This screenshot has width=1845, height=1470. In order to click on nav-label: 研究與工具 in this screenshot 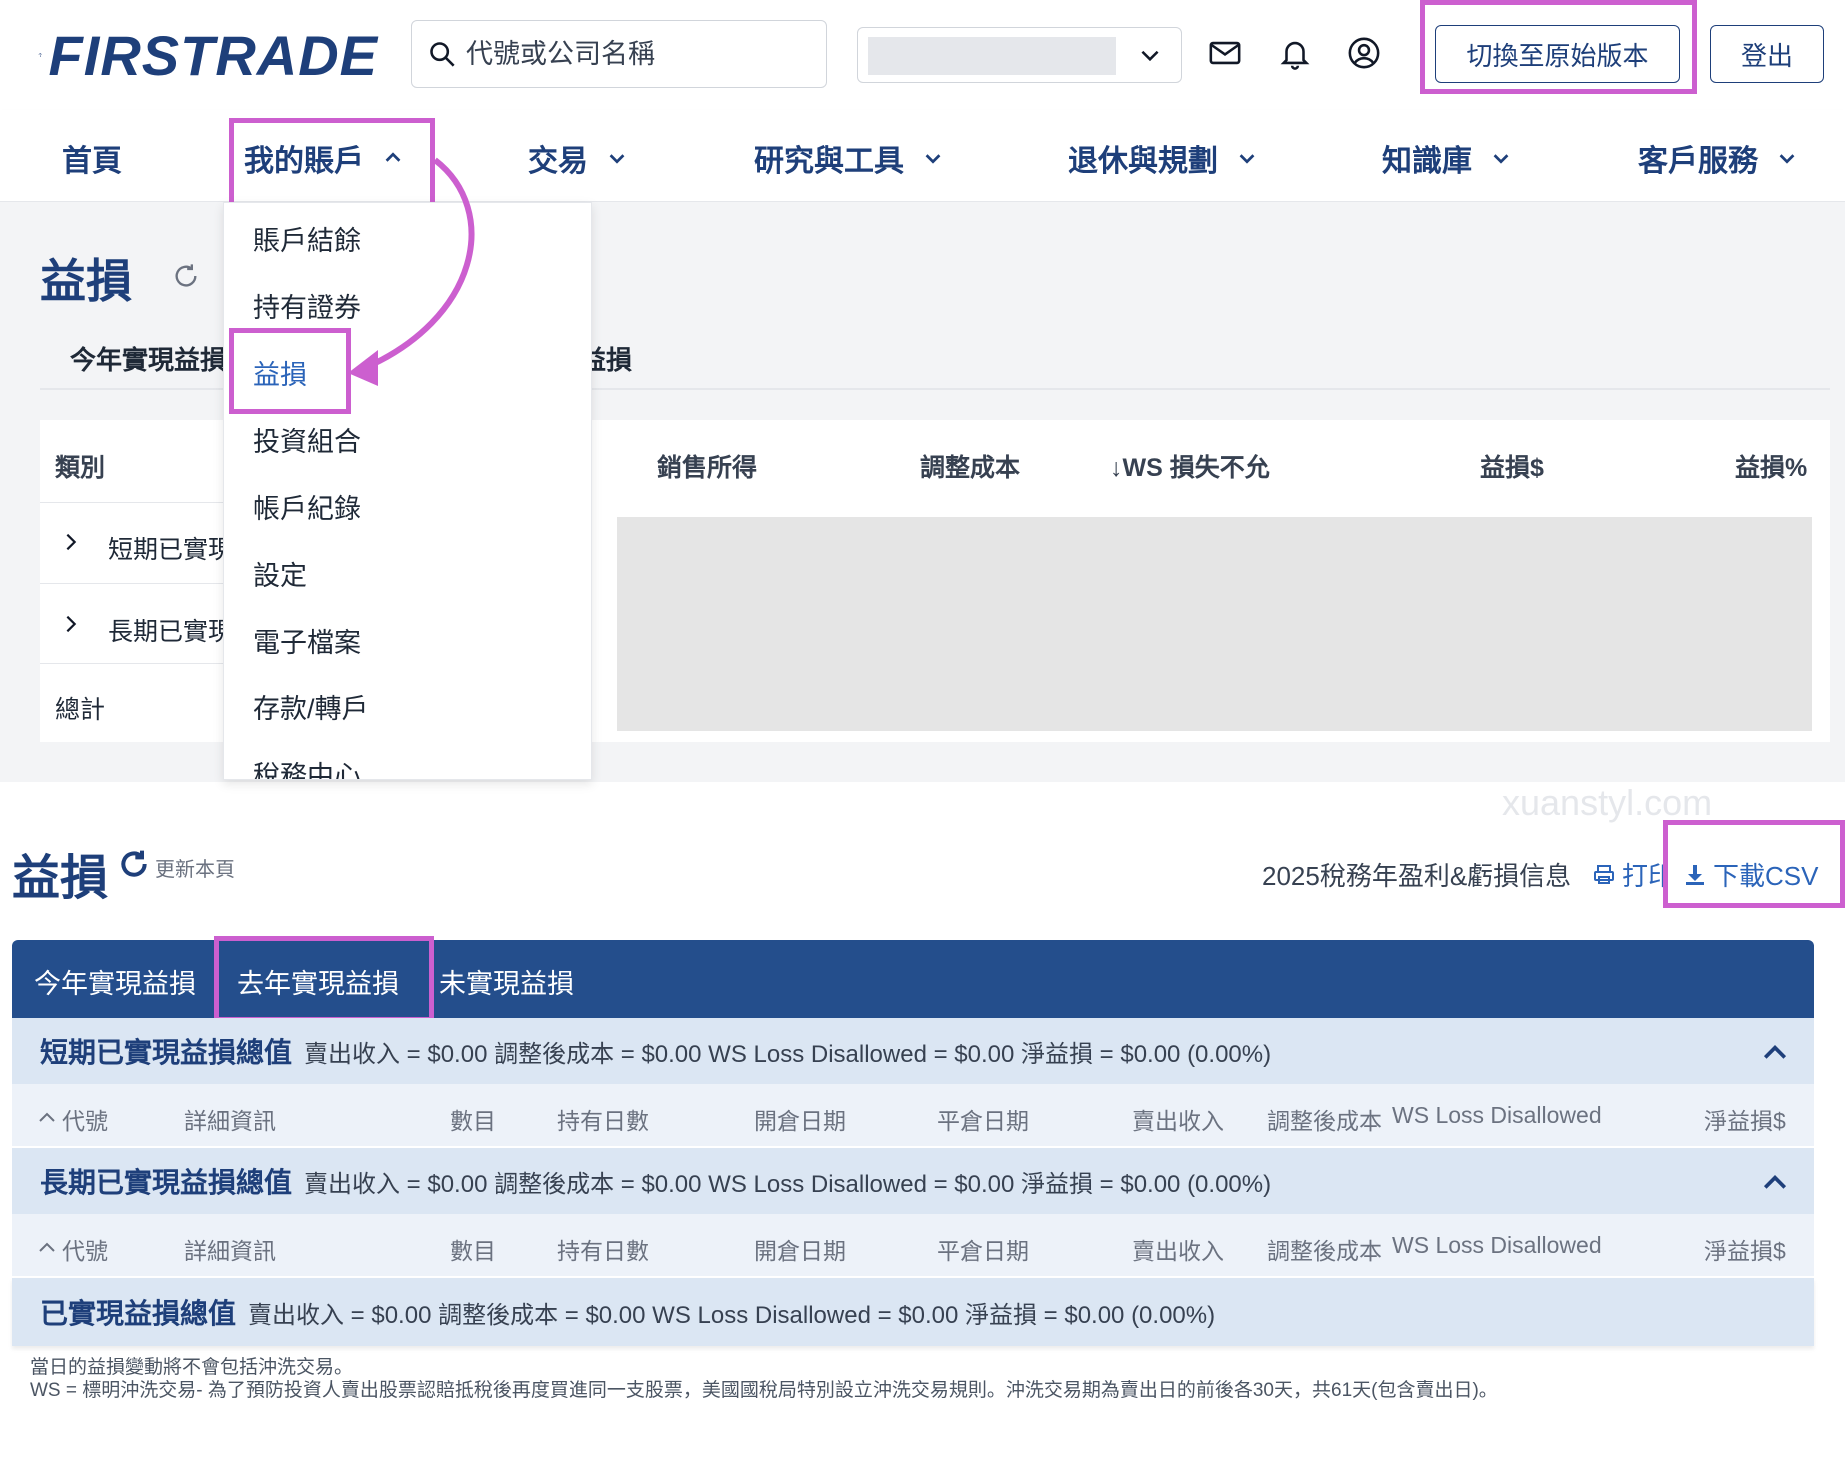, I will do `click(829, 161)`.